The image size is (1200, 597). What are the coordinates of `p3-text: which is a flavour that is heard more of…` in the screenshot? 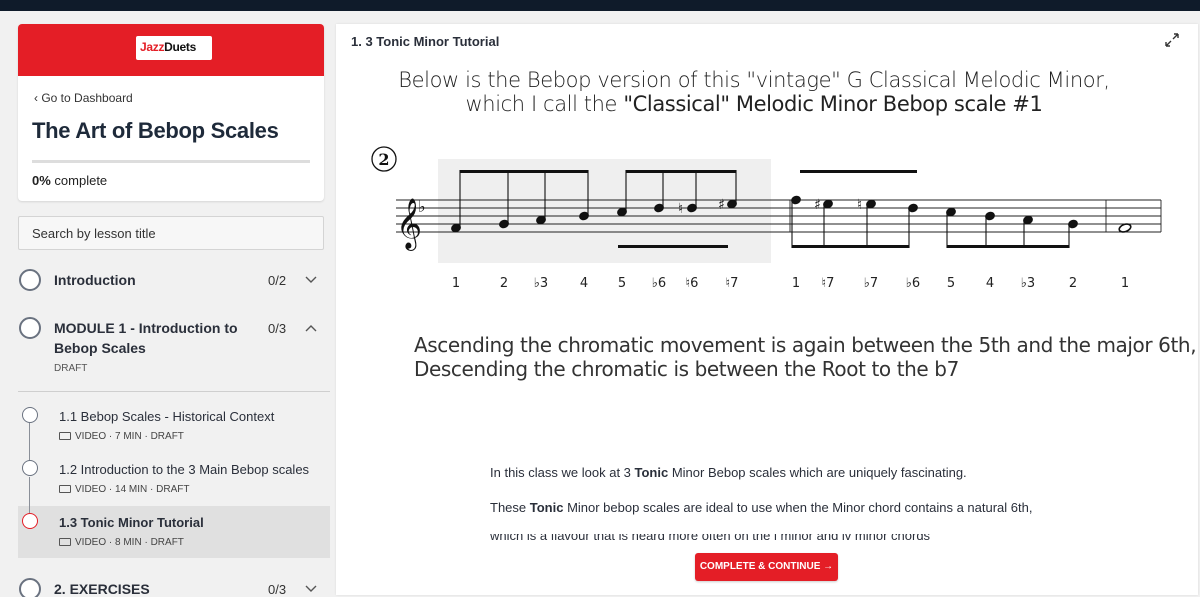 It's located at (710, 538).